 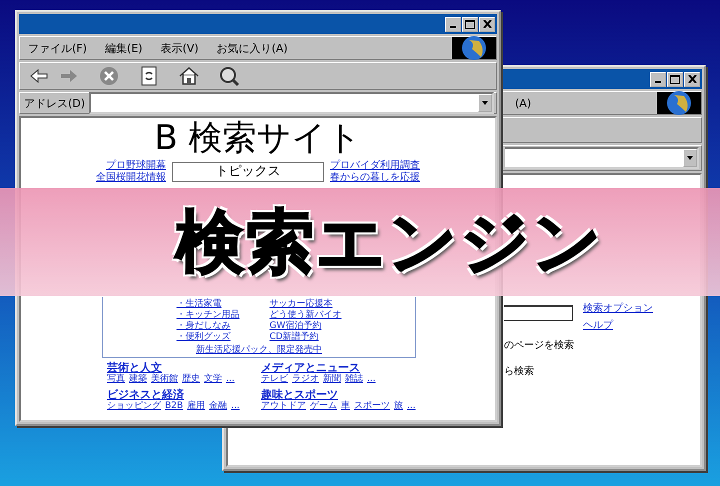 What do you see at coordinates (258, 138) in the screenshot?
I see `site-title: B 検索サイト` at bounding box center [258, 138].